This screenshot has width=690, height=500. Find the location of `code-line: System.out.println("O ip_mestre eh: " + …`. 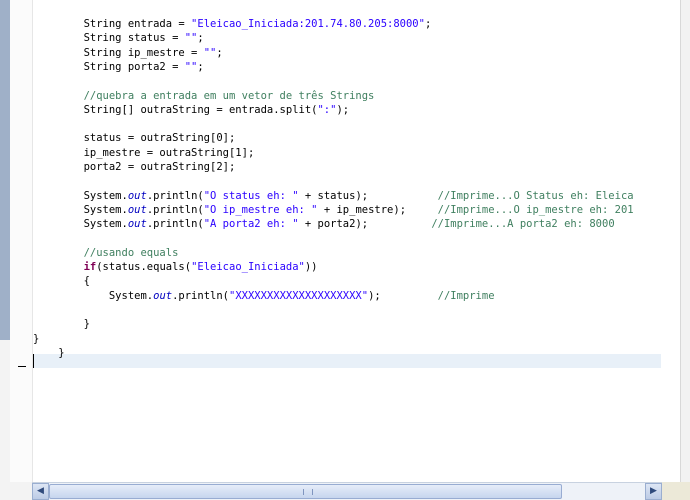

code-line: System.out.println("O ip_mestre eh: " + … is located at coordinates (333, 210).